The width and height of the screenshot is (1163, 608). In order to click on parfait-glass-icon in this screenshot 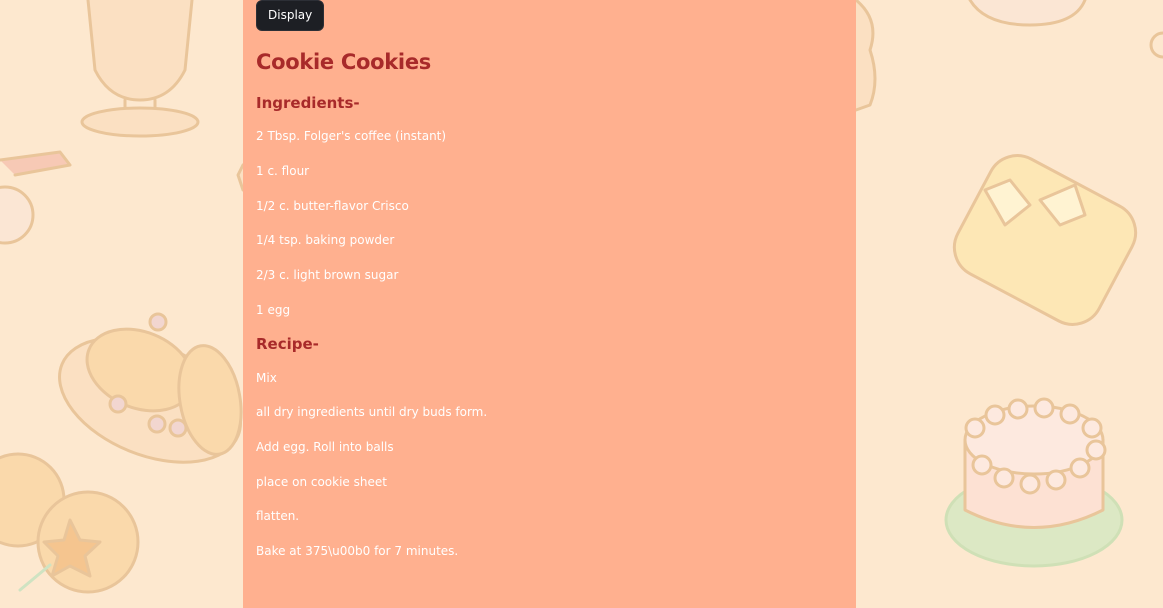, I will do `click(140, 69)`.